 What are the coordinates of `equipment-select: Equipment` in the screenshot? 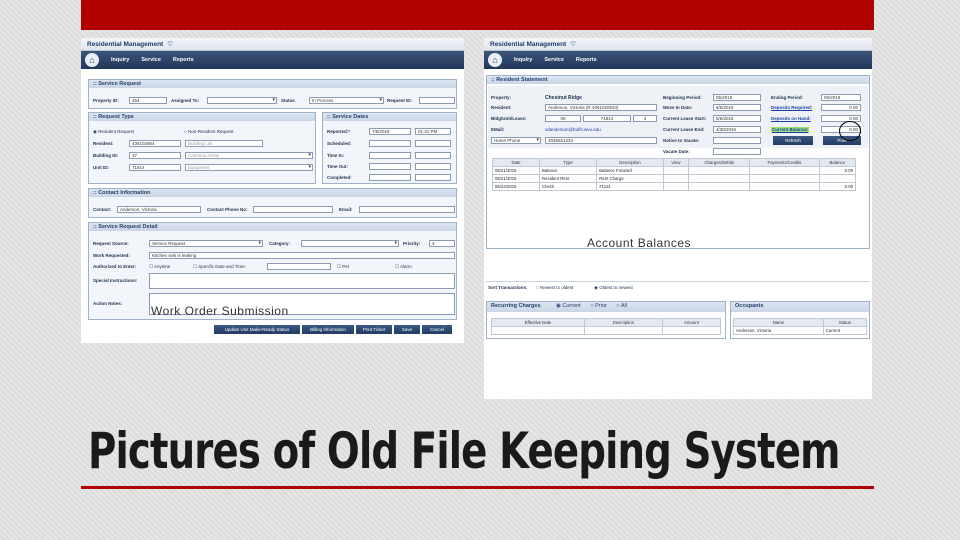 It's located at (249, 167).